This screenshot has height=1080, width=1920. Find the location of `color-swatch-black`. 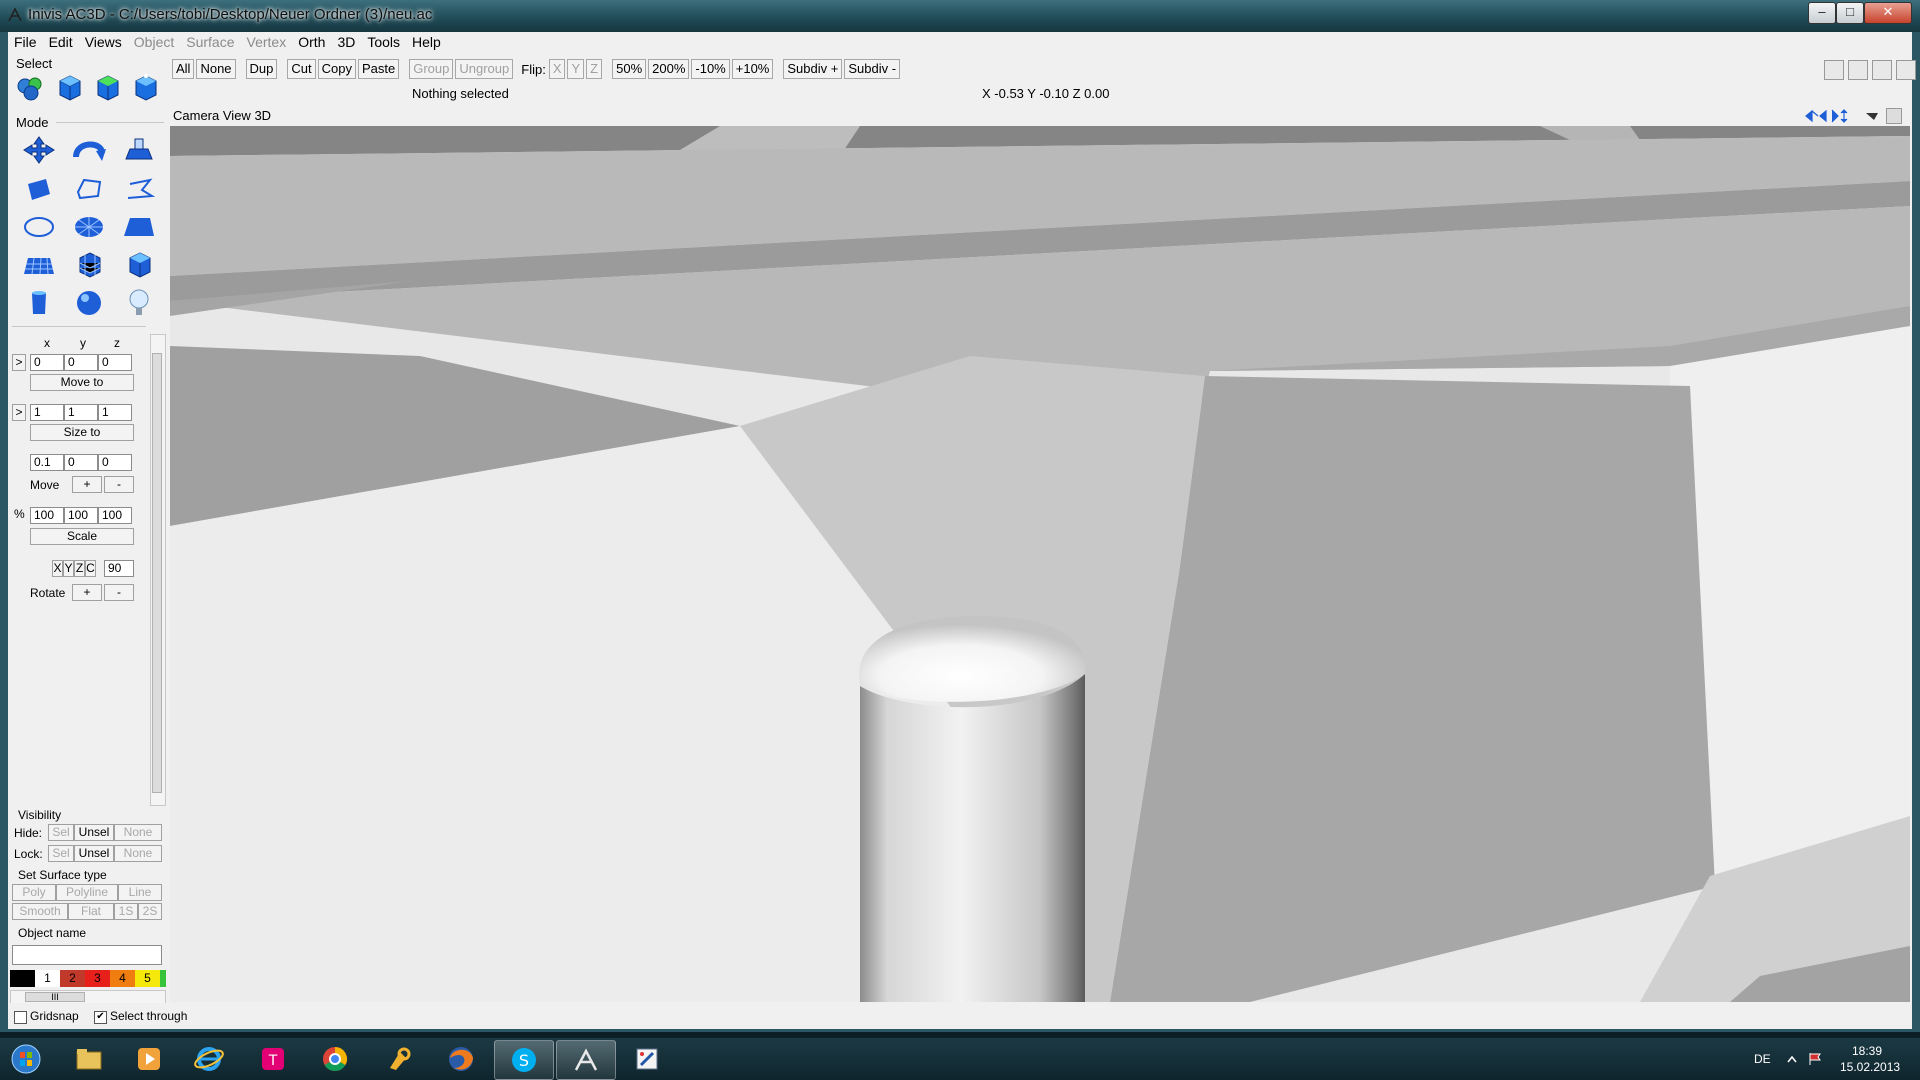

color-swatch-black is located at coordinates (22, 978).